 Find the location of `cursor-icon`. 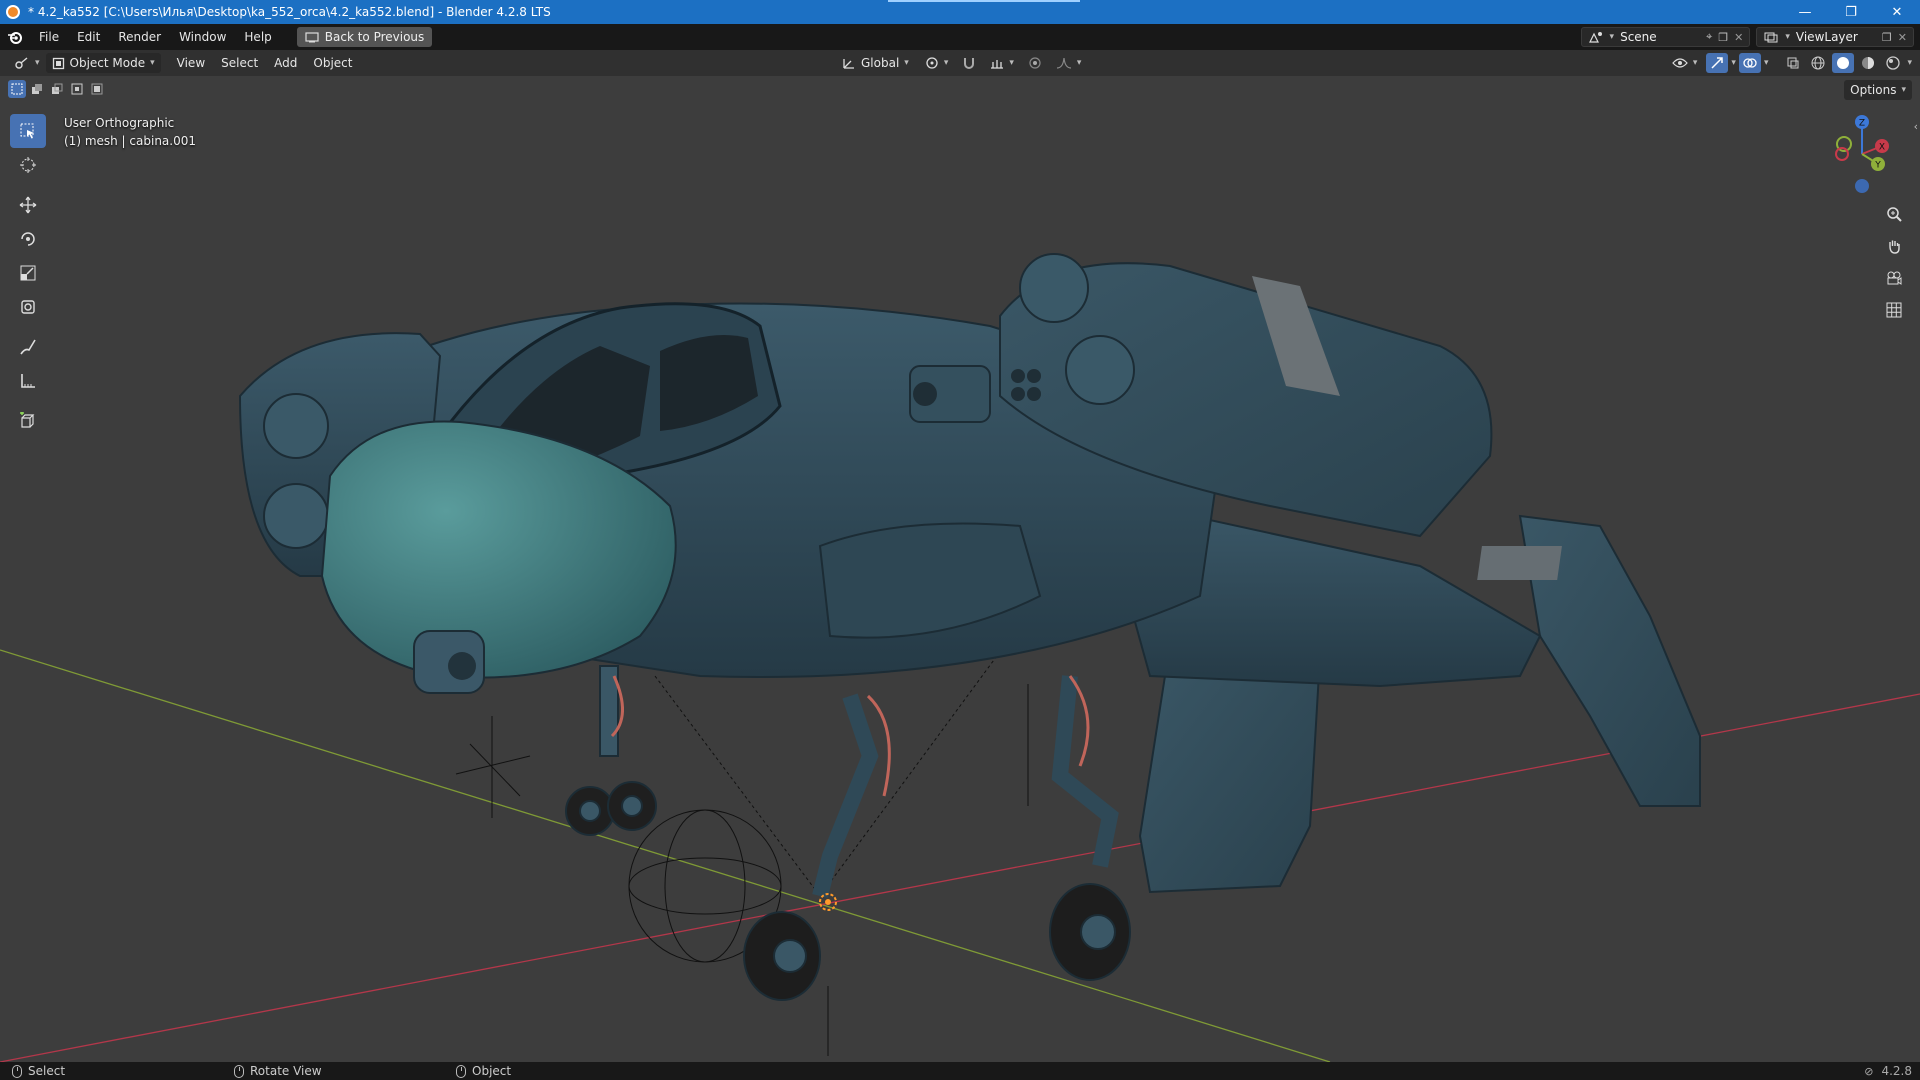

cursor-icon is located at coordinates (28, 165).